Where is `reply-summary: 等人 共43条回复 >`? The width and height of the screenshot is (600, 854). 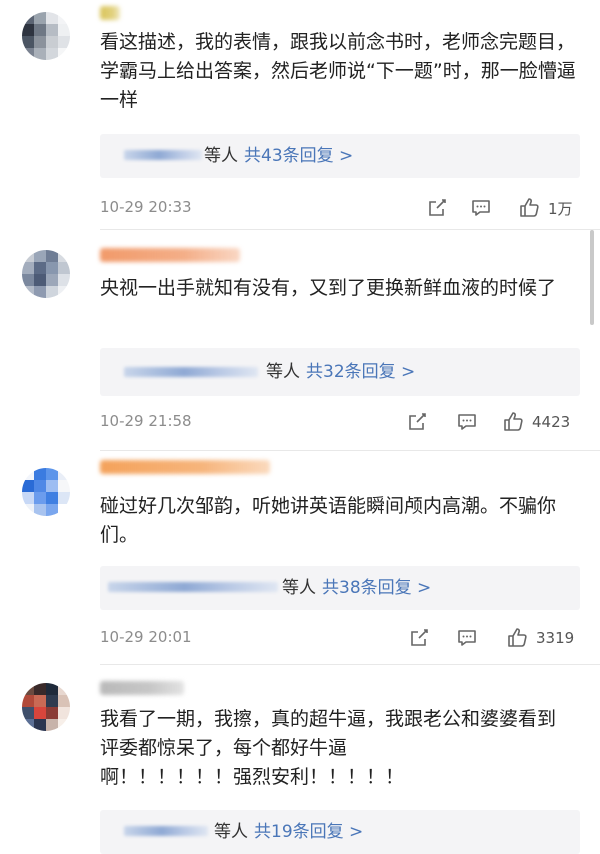
reply-summary: 等人 共43条回复 > is located at coordinates (278, 156).